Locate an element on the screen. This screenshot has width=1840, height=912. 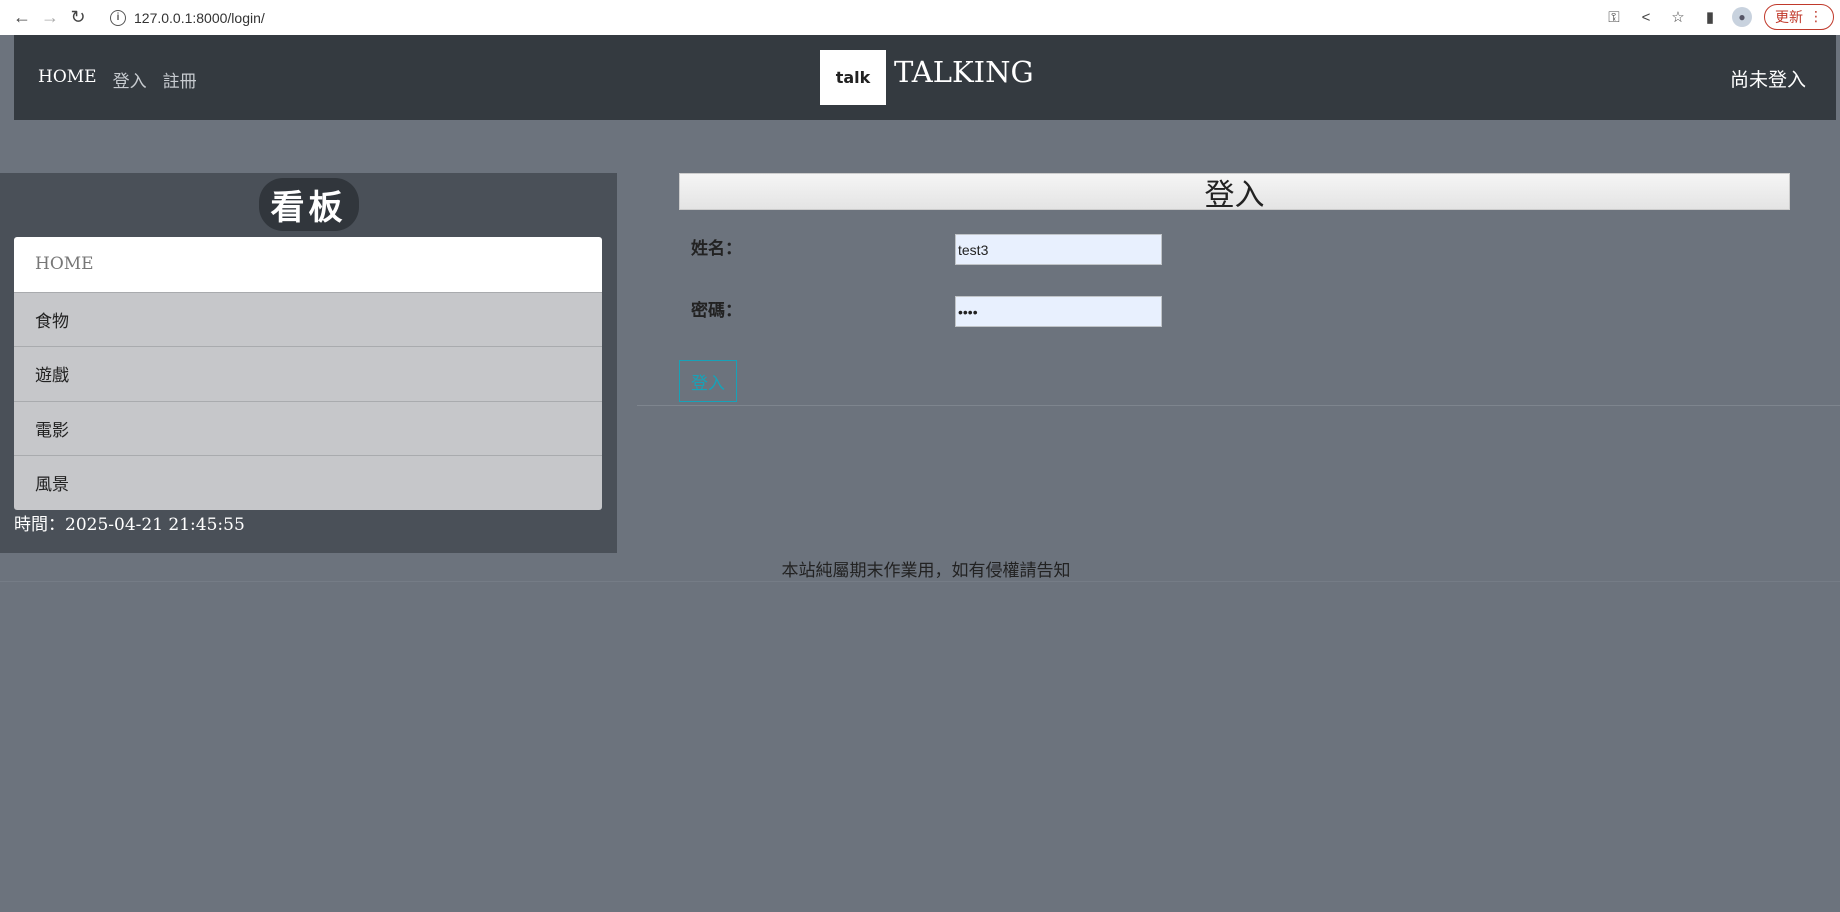
key-icon: ⚿ is located at coordinates (1614, 17).